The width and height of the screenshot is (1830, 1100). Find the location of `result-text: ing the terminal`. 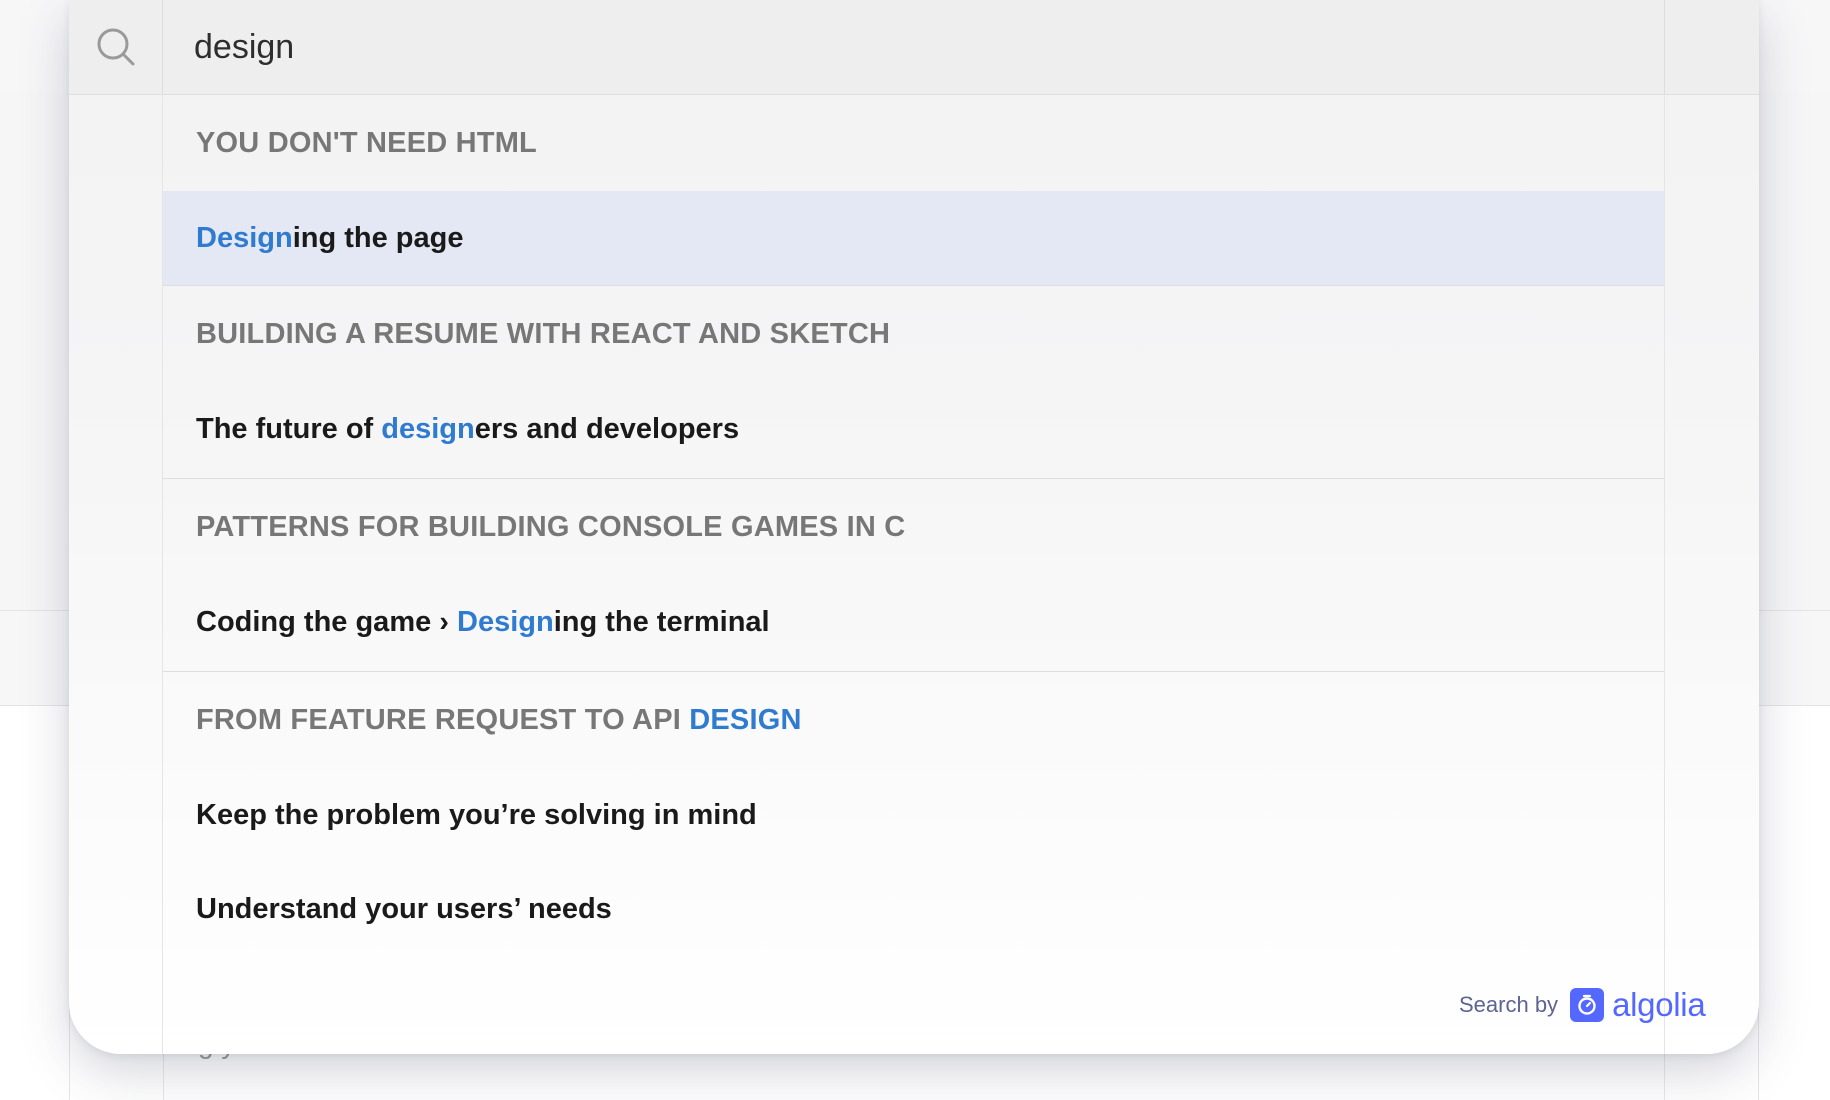

result-text: ing the terminal is located at coordinates (661, 622).